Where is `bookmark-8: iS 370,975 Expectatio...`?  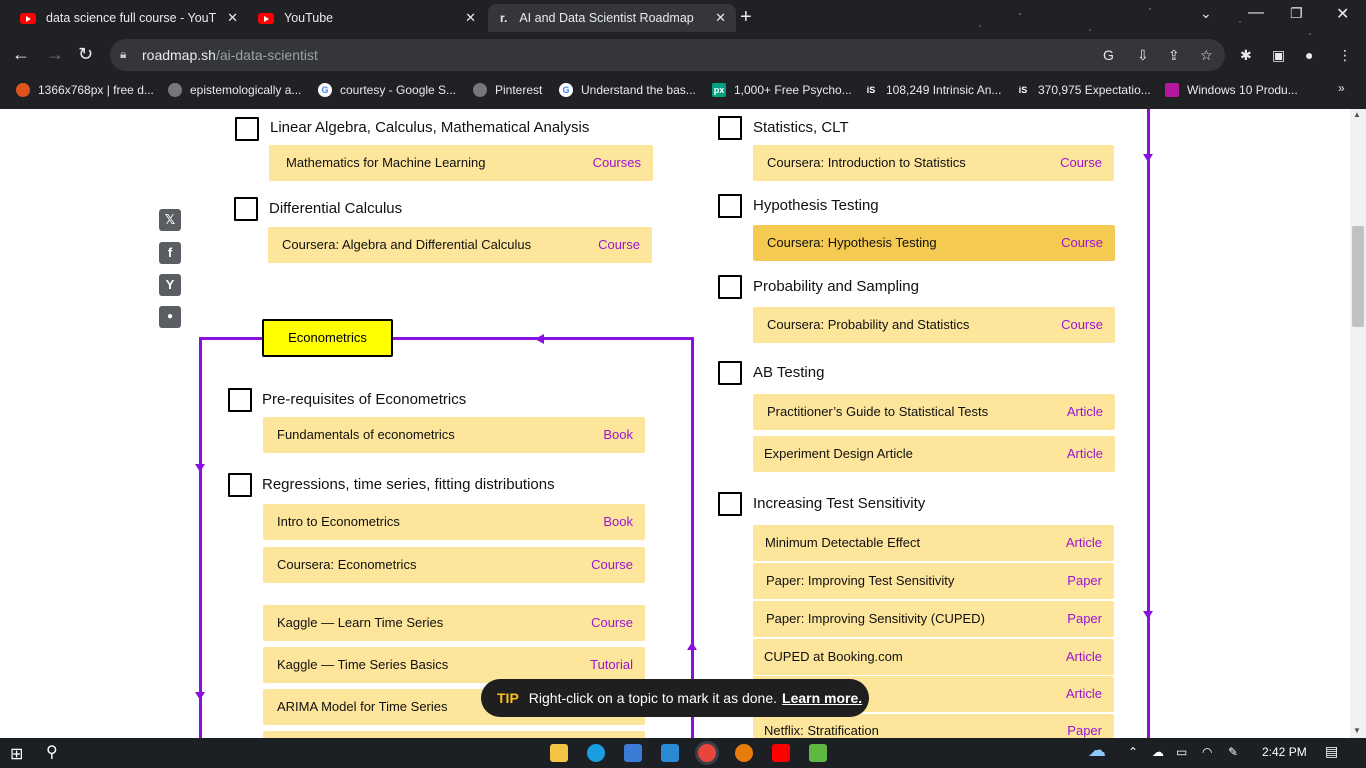
bookmark-8: iS 370,975 Expectatio... is located at coordinates (1083, 90).